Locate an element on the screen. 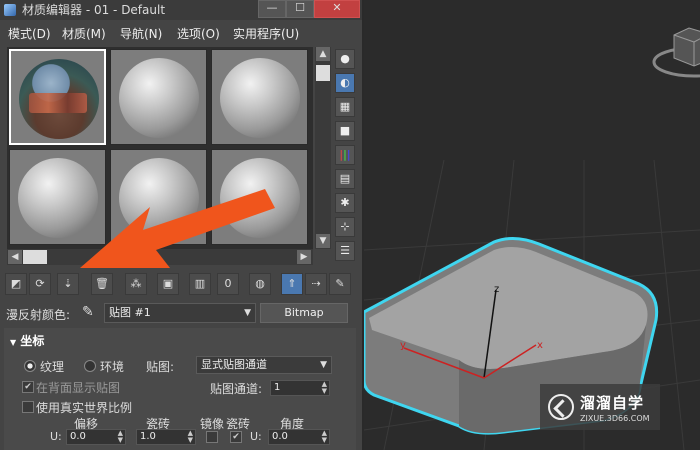 The height and width of the screenshot is (450, 700). logo-mark is located at coordinates (562, 408).